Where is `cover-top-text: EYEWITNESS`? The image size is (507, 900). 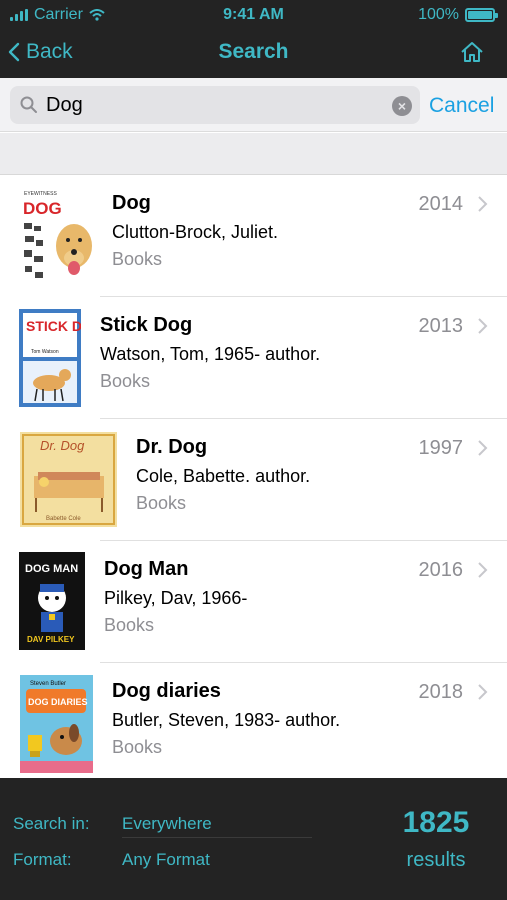
cover-top-text: EYEWITNESS is located at coordinates (40, 194).